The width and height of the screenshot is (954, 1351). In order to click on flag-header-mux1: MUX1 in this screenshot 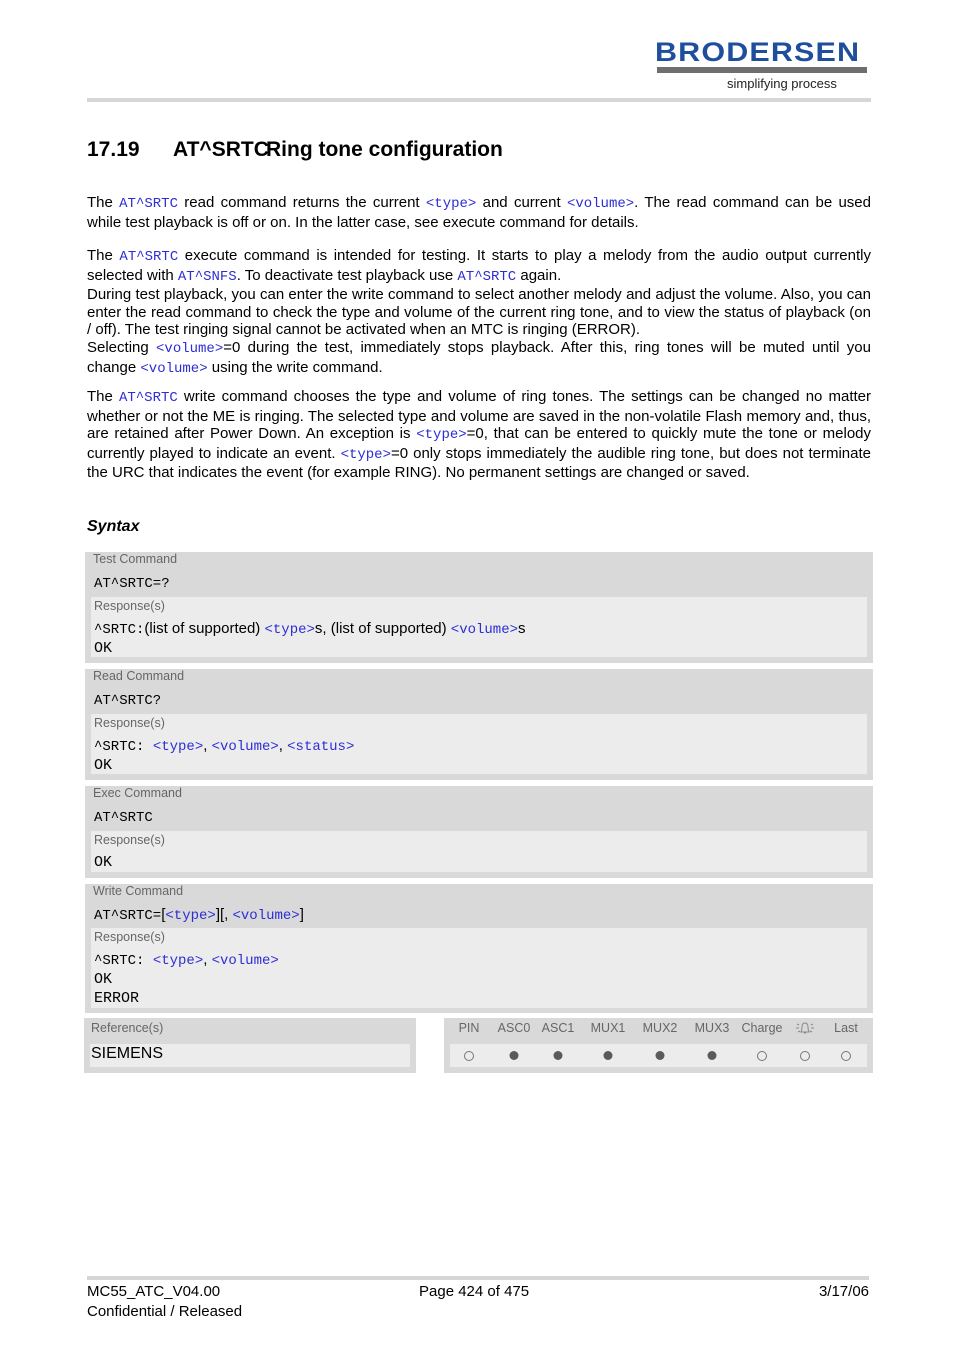, I will do `click(608, 1028)`.